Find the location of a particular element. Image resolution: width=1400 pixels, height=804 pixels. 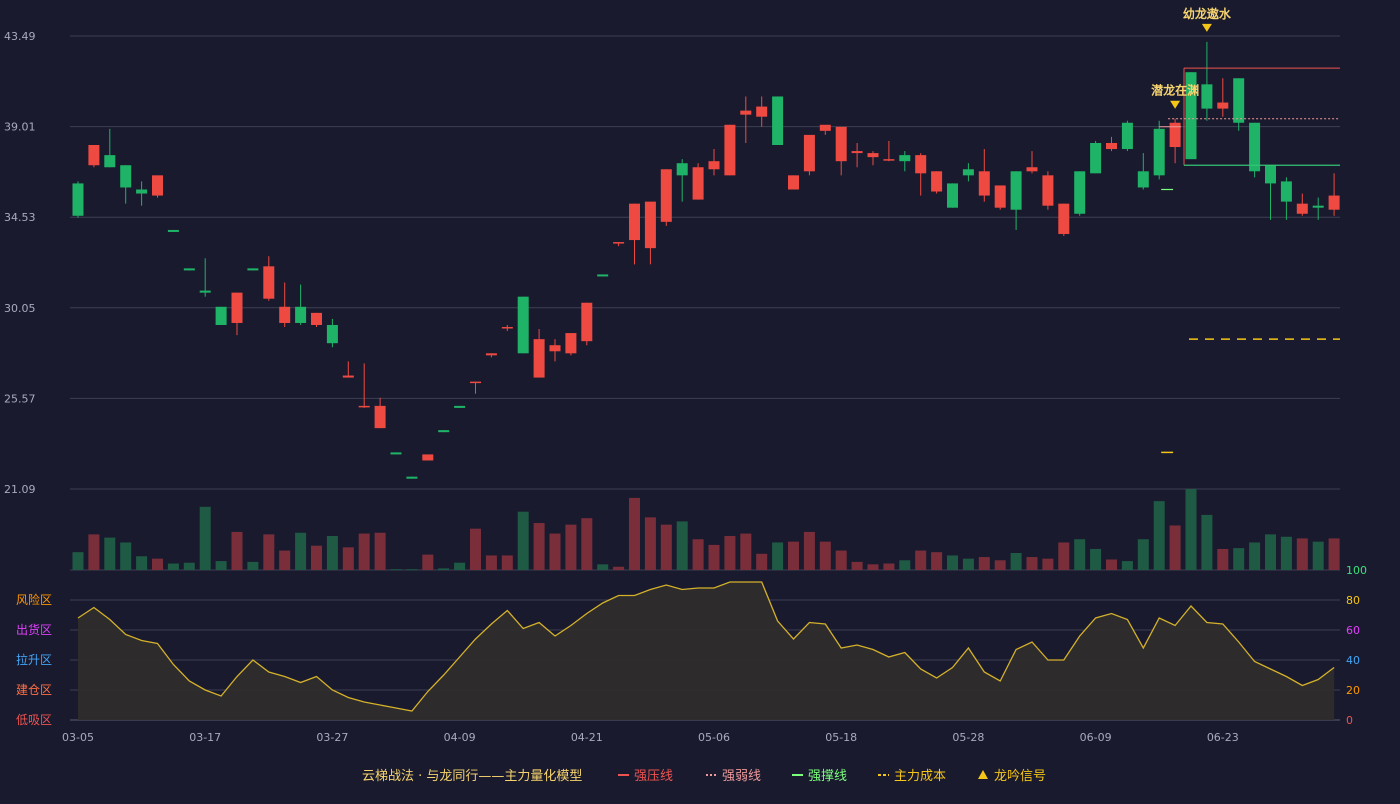

legend-title: 云梯战法 · 与龙同行——主力量化模型 is located at coordinates (472, 776).